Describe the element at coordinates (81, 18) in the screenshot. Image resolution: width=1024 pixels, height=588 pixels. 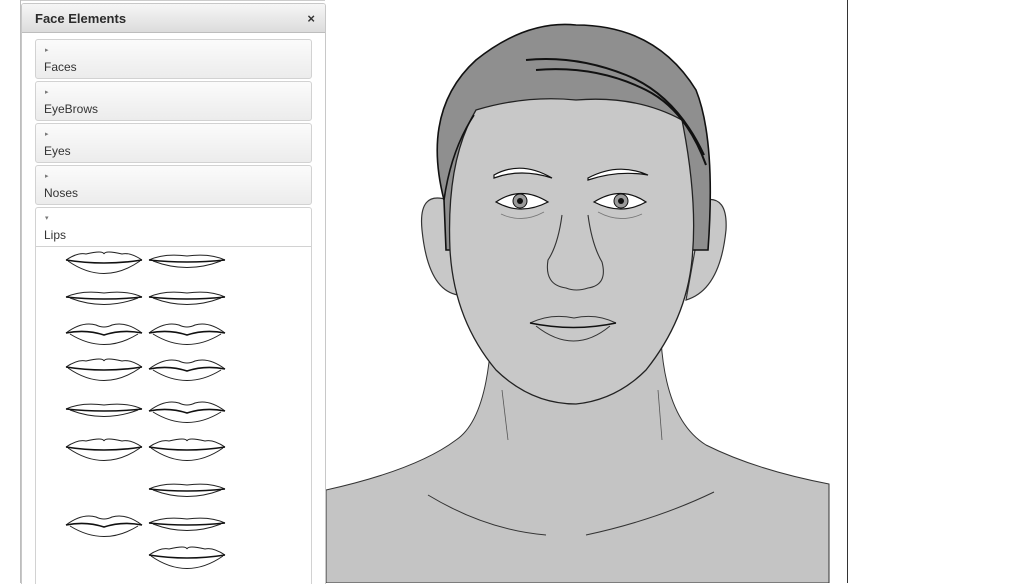
I see `panel-title: Face Elements` at that location.